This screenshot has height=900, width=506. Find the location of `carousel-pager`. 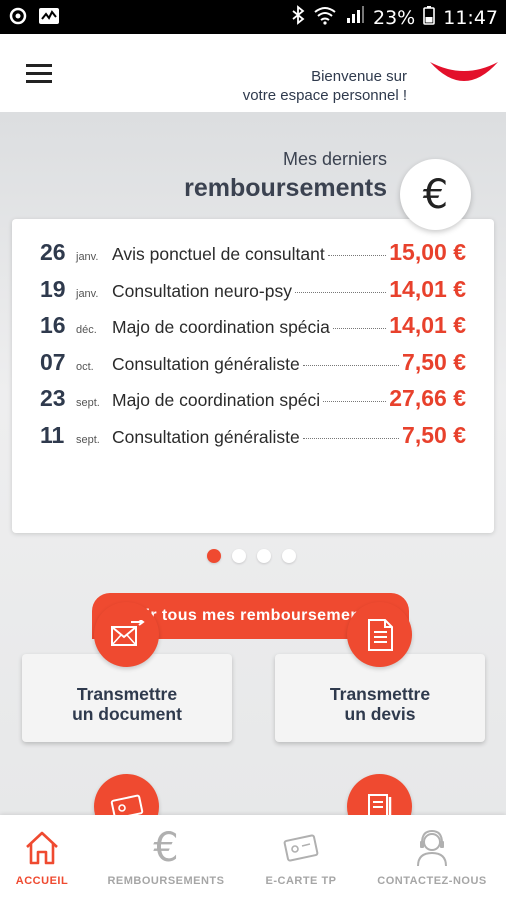

carousel-pager is located at coordinates (251, 556).